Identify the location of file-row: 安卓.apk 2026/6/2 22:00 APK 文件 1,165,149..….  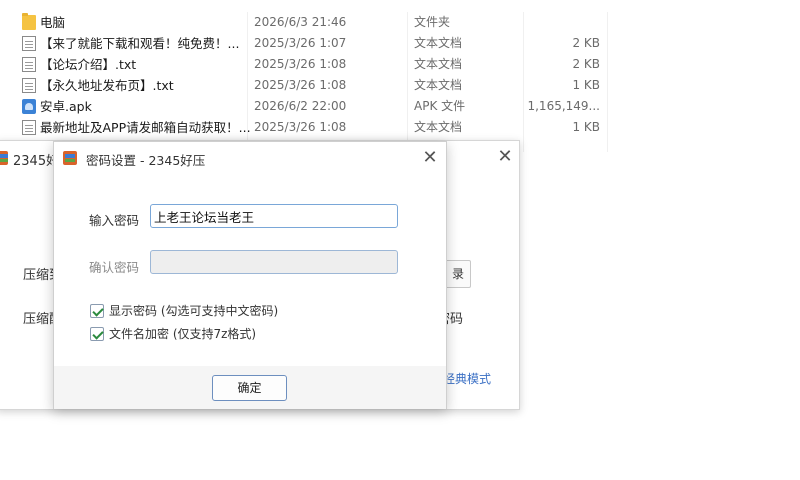
(400, 106).